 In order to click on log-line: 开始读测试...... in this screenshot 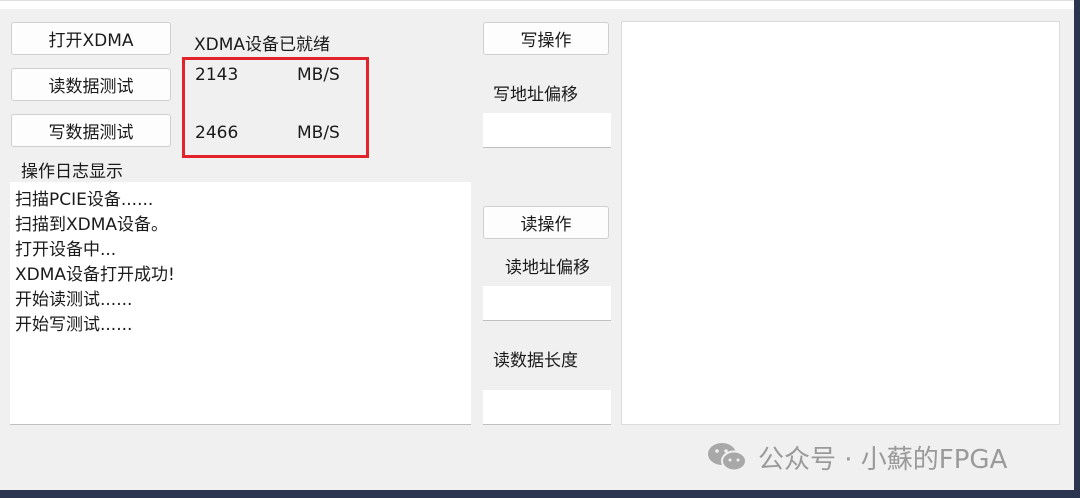, I will do `click(74, 300)`.